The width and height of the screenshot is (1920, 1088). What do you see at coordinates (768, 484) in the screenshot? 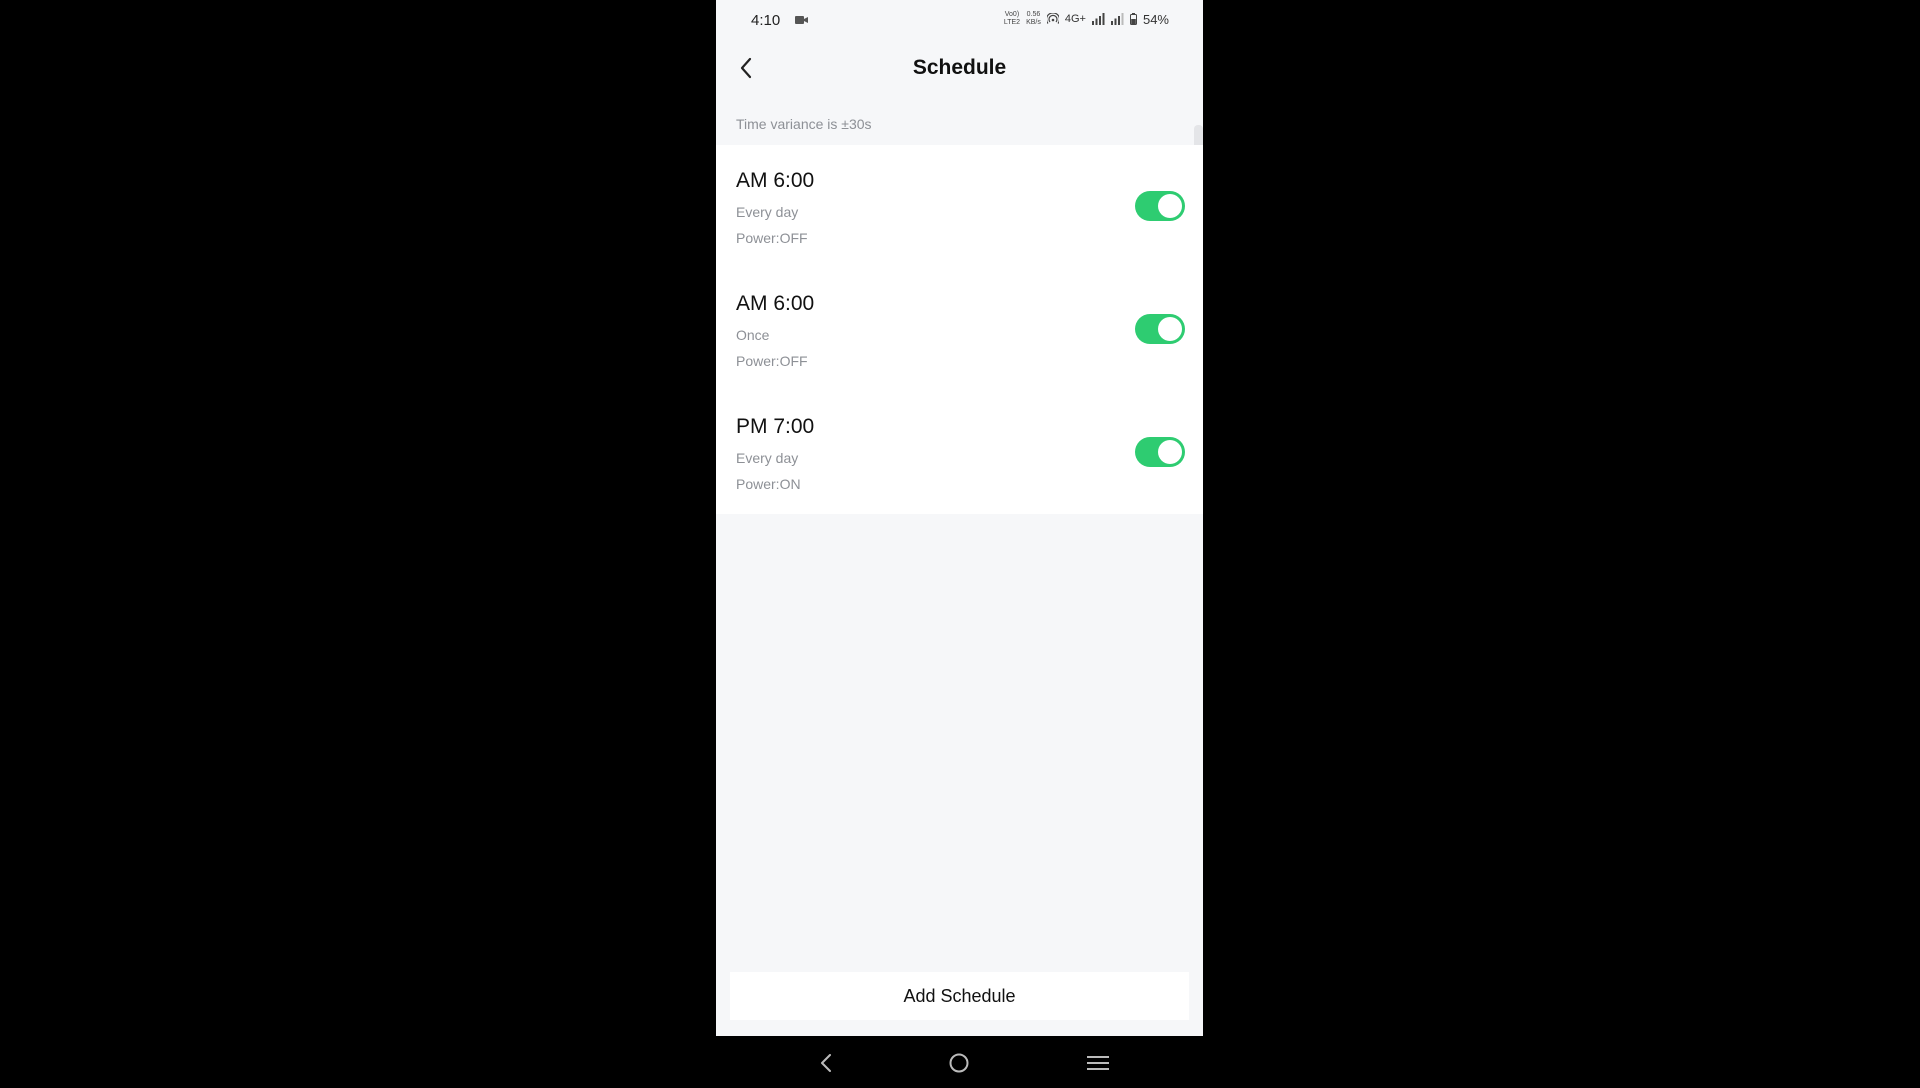
I see `schedule-action: Power:ON` at bounding box center [768, 484].